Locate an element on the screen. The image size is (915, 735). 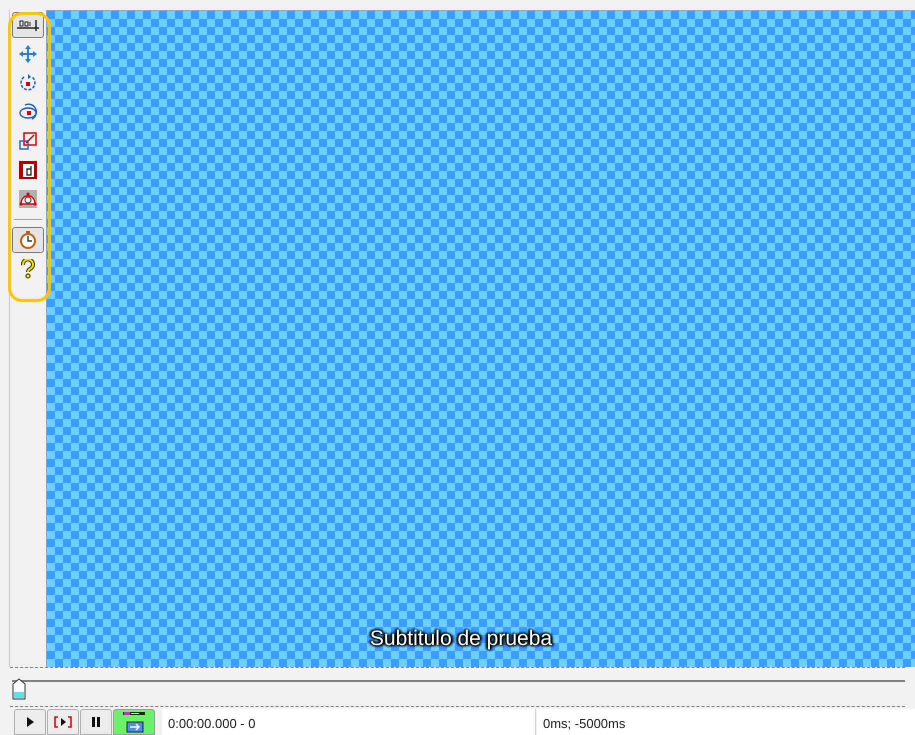
pause-icon is located at coordinates (96, 722).